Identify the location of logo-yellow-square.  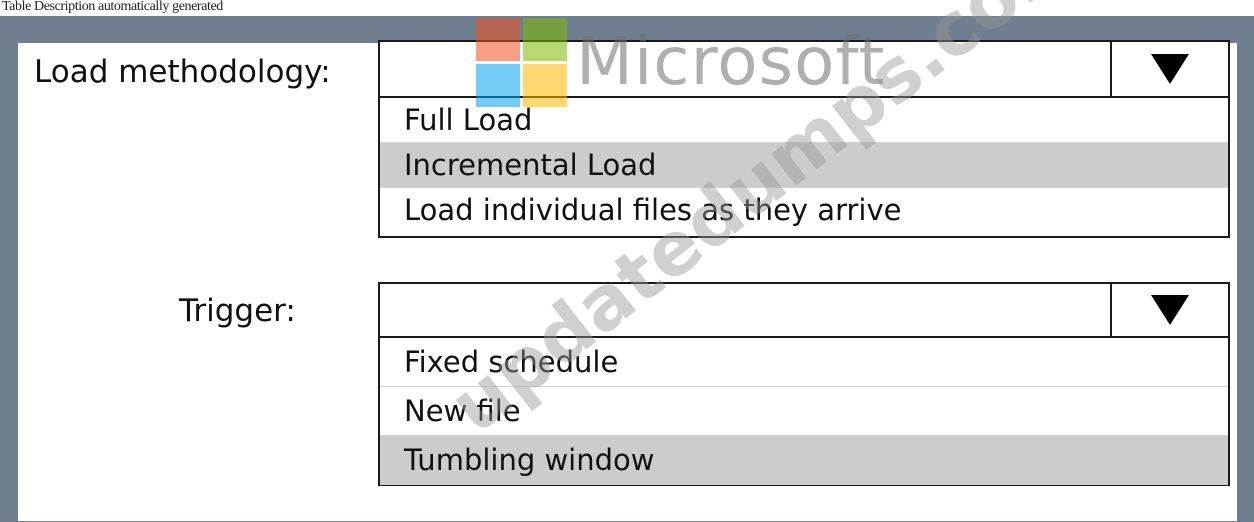
(545, 85).